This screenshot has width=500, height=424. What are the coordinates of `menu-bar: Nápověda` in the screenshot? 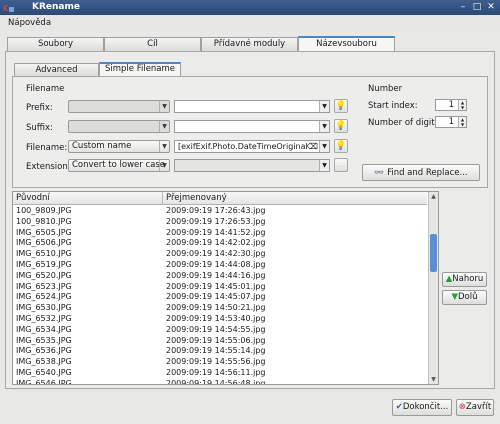 It's located at (250, 23).